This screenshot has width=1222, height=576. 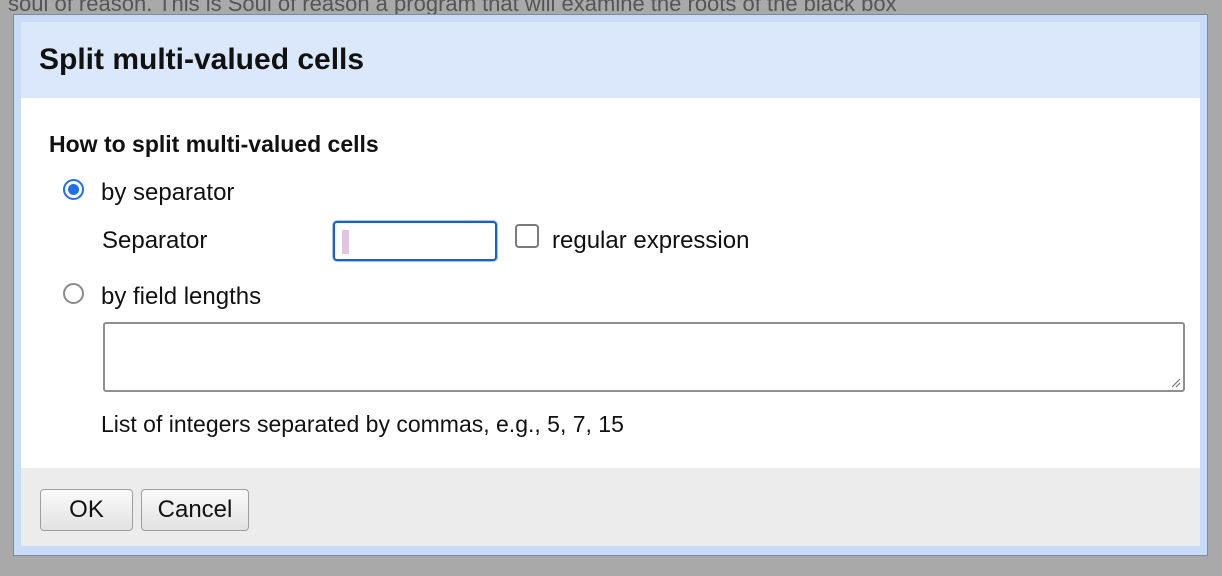 What do you see at coordinates (345, 242) in the screenshot?
I see `text-caret` at bounding box center [345, 242].